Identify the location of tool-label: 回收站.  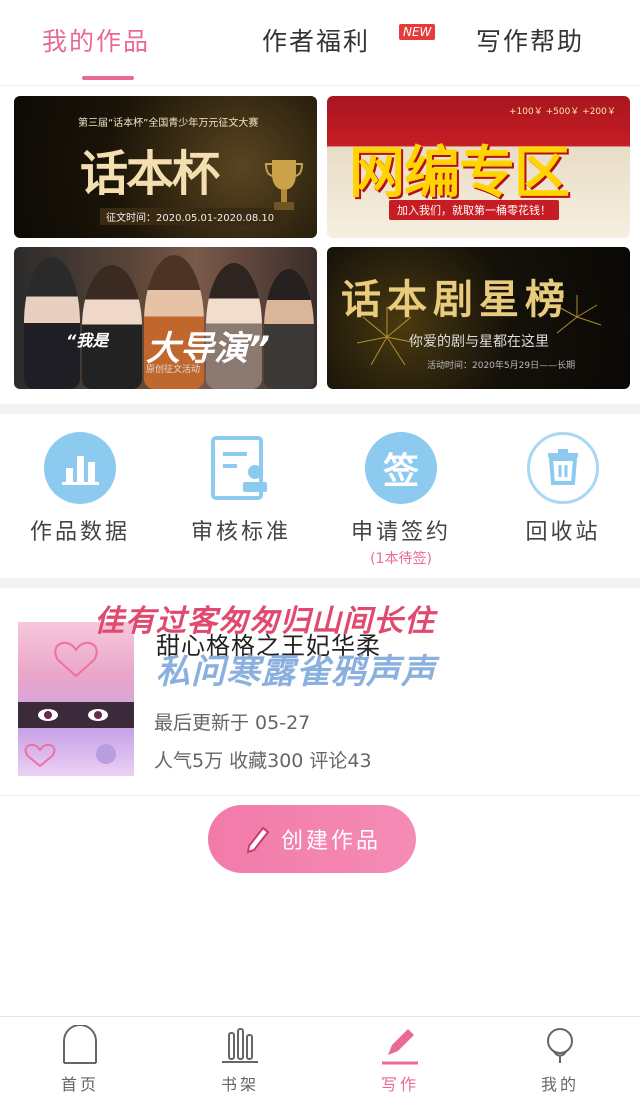
(563, 532).